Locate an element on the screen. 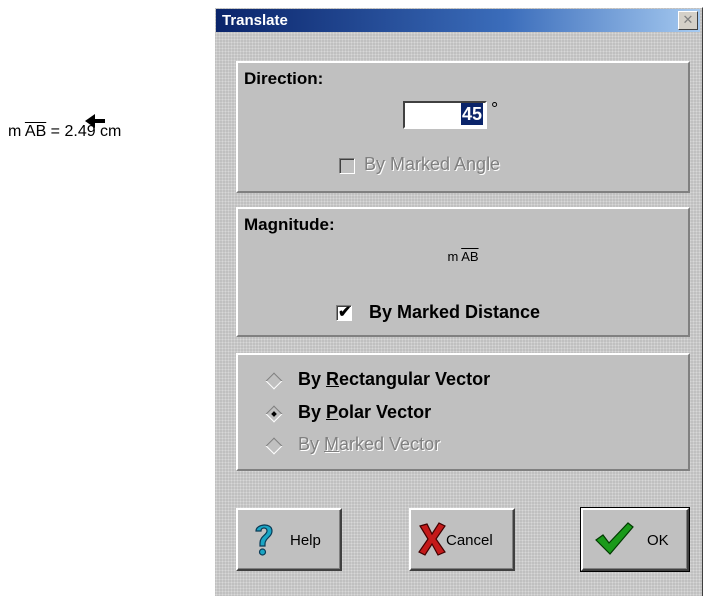 The image size is (703, 596). by-marked-angle-label: By Marked Angle is located at coordinates (432, 164).